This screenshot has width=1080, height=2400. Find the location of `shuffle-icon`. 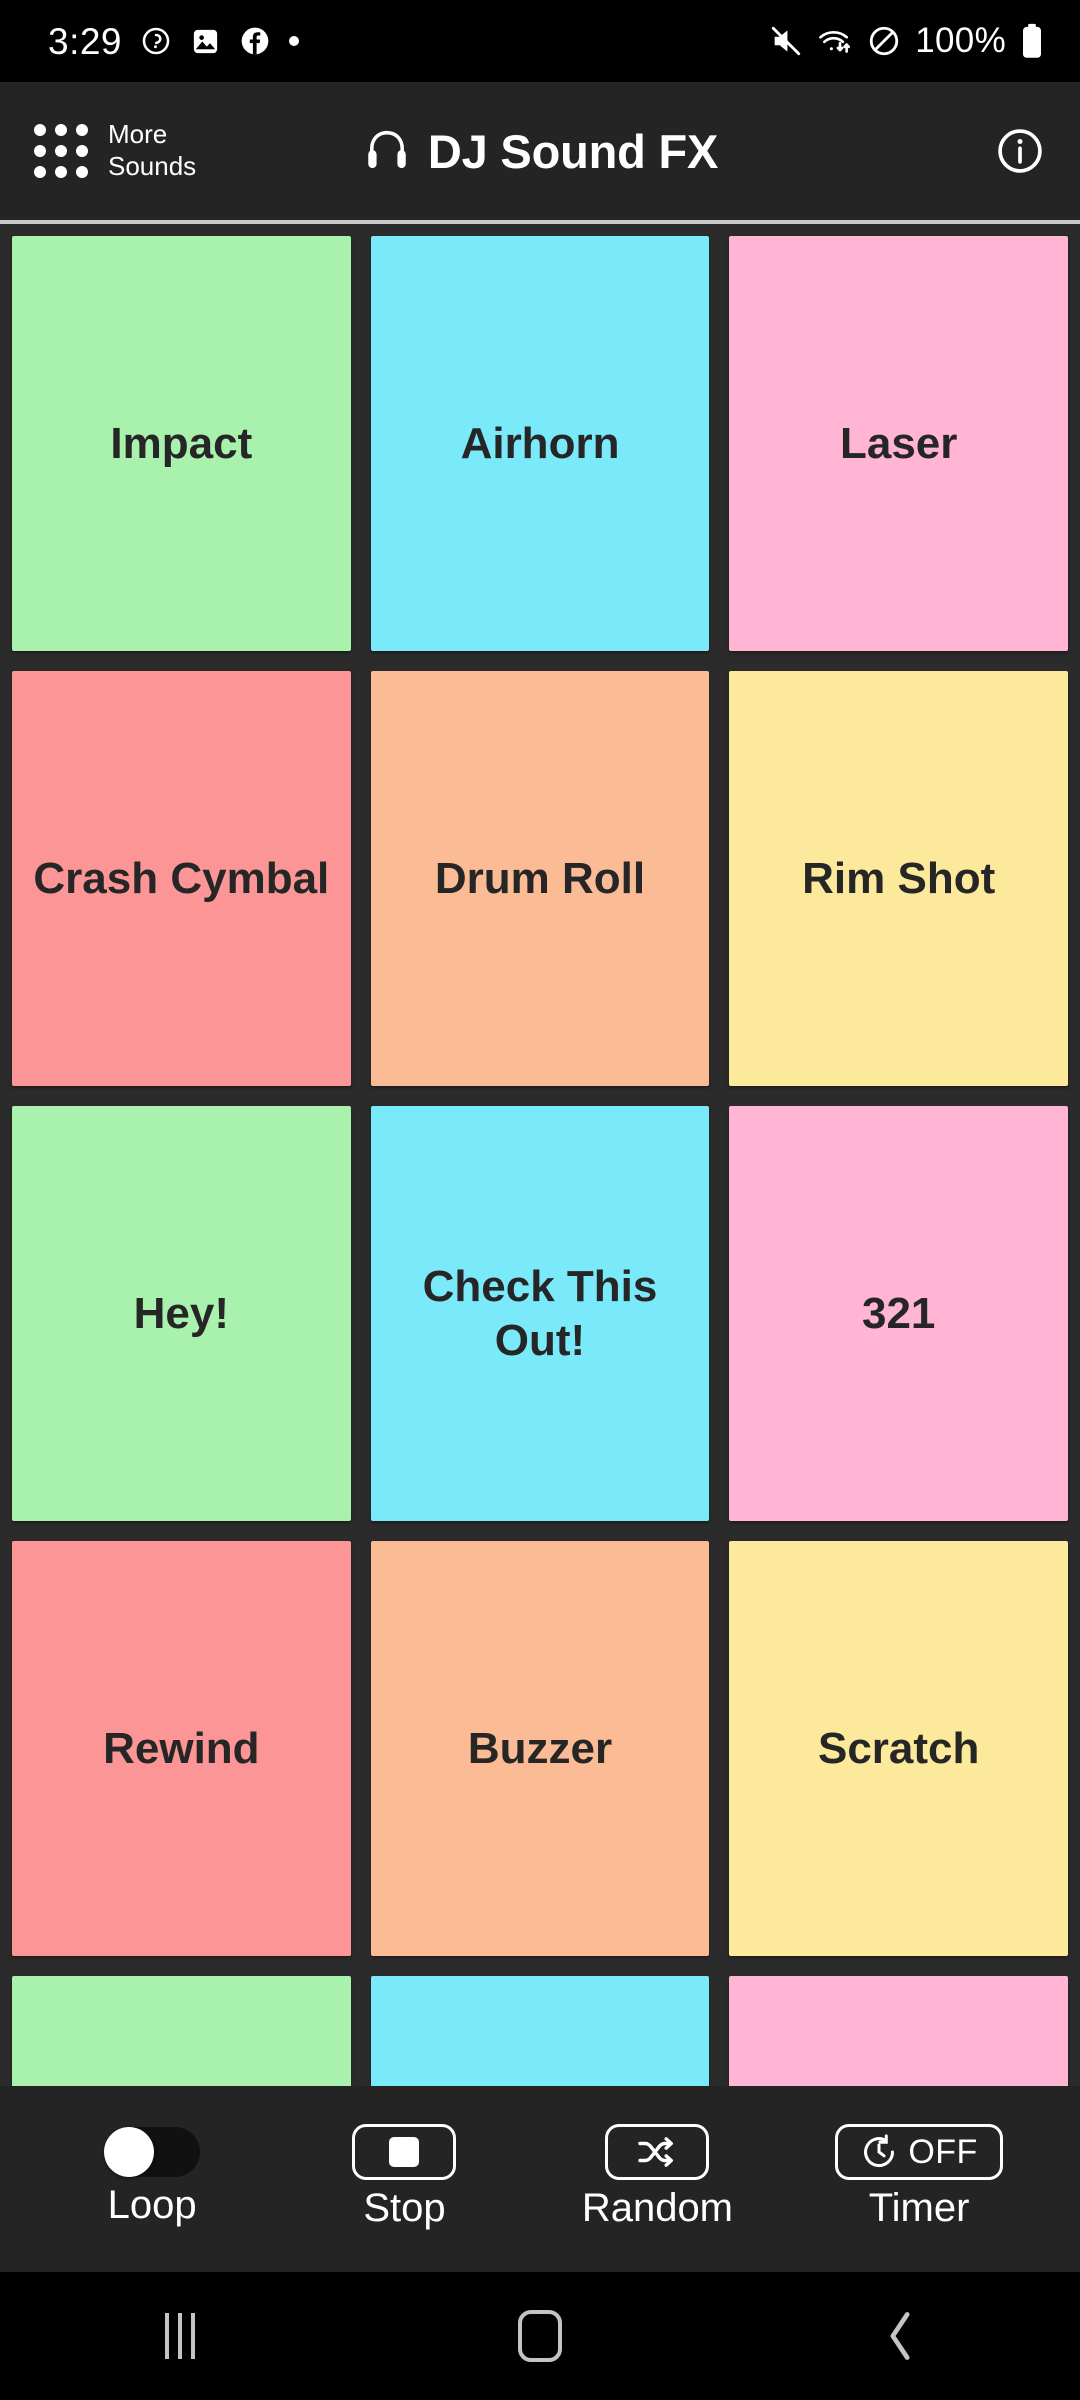

shuffle-icon is located at coordinates (657, 2152).